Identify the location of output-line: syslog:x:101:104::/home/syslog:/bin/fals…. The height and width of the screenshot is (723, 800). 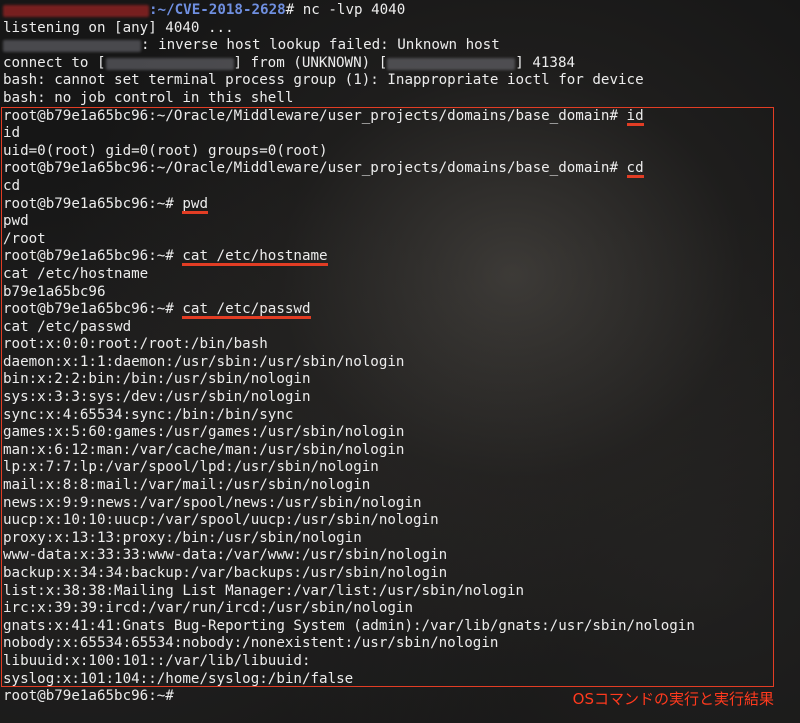
(178, 678).